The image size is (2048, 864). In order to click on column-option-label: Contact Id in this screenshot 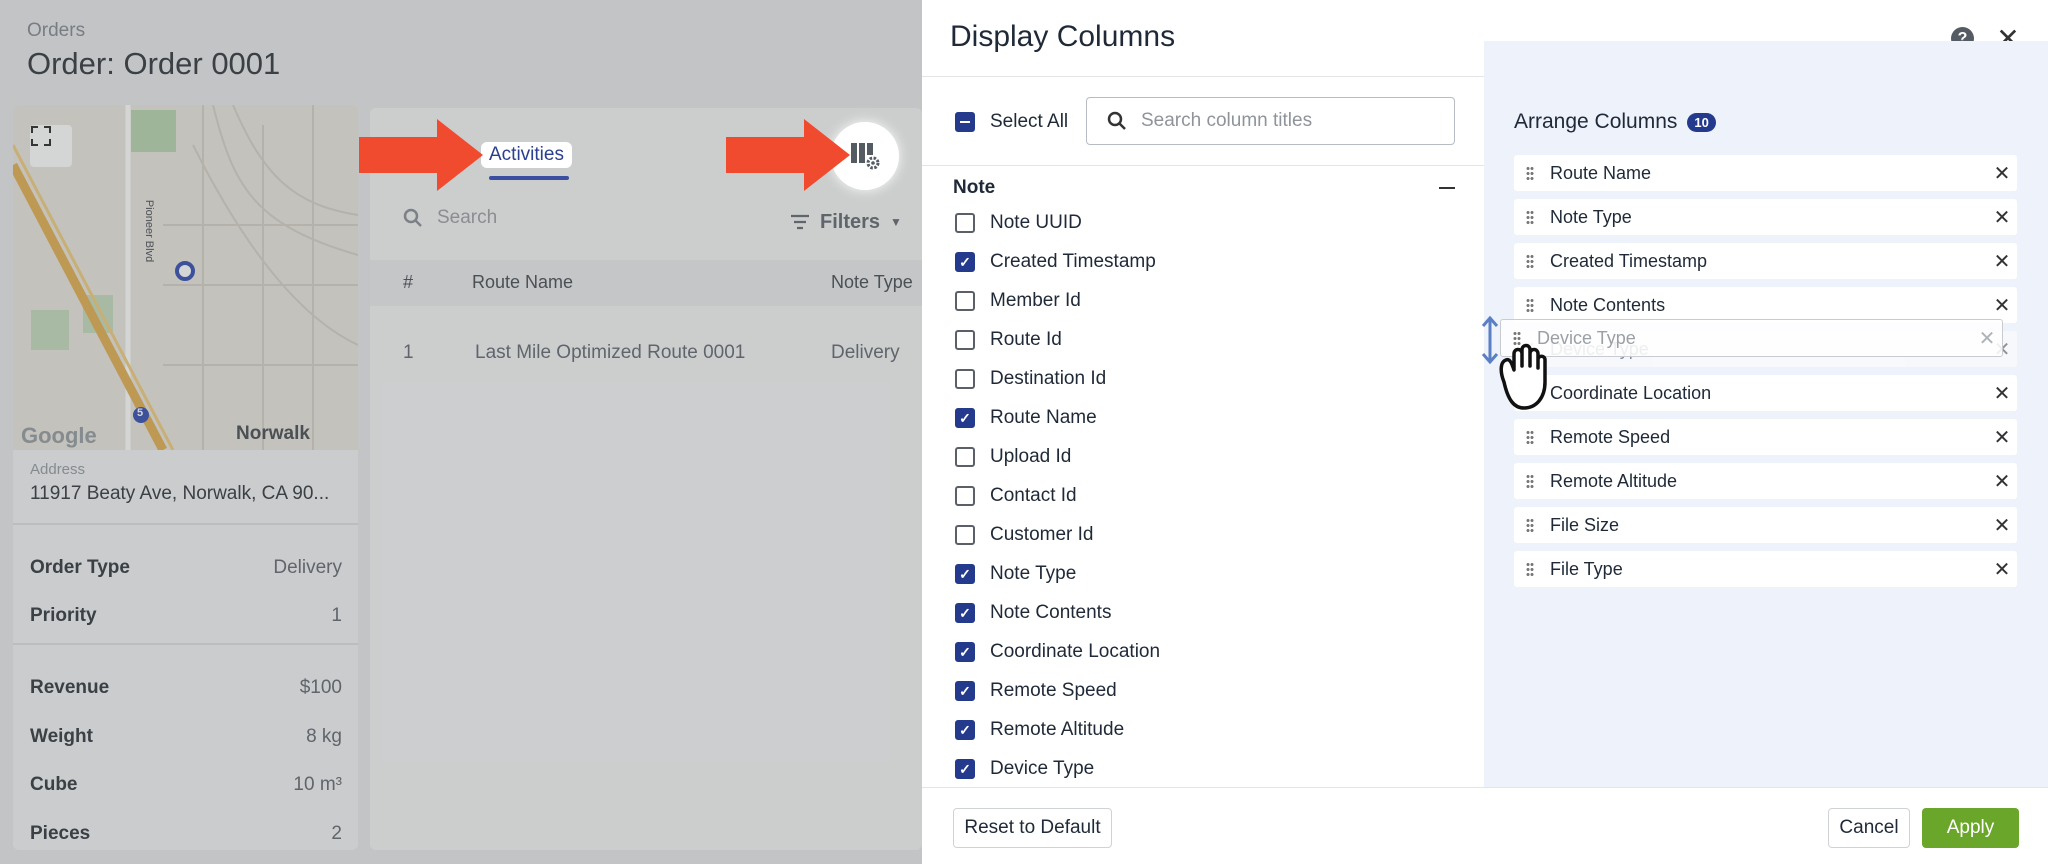, I will do `click(1033, 495)`.